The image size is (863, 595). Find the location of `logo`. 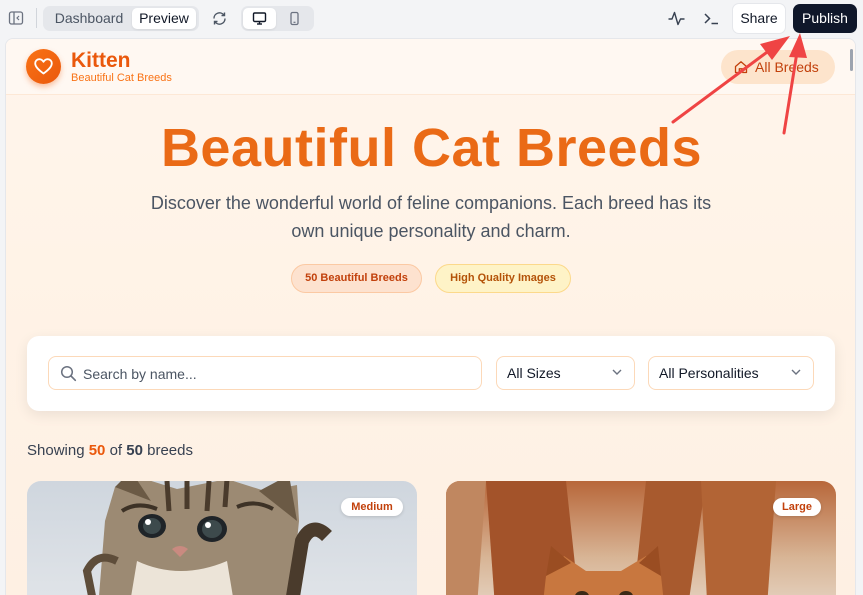

logo is located at coordinates (43, 66).